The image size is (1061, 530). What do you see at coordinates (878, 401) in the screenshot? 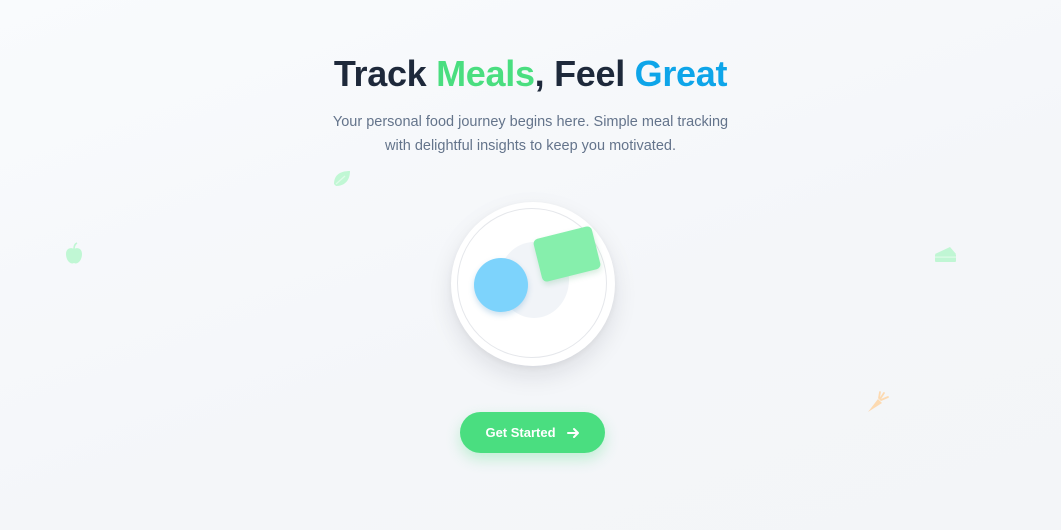
I see `carrot-icon` at bounding box center [878, 401].